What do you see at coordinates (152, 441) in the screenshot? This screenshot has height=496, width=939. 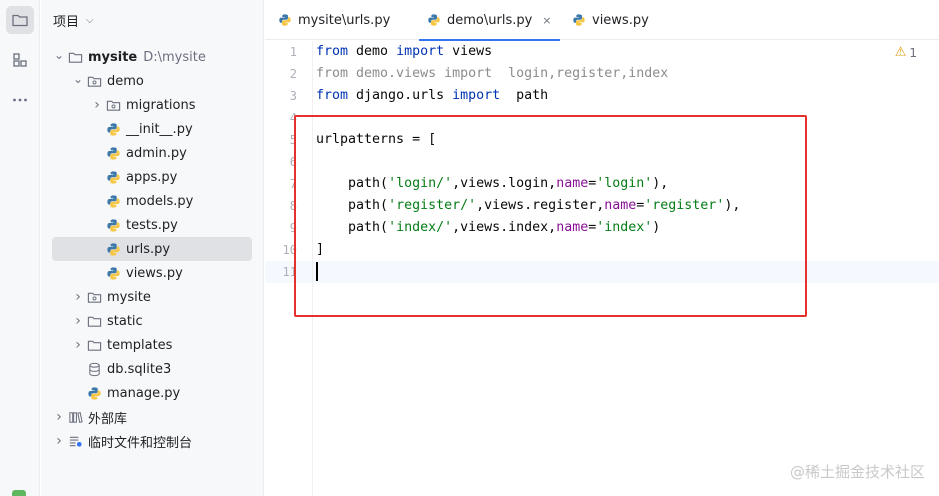 I see `tree-item: › 临时文件和控制台` at bounding box center [152, 441].